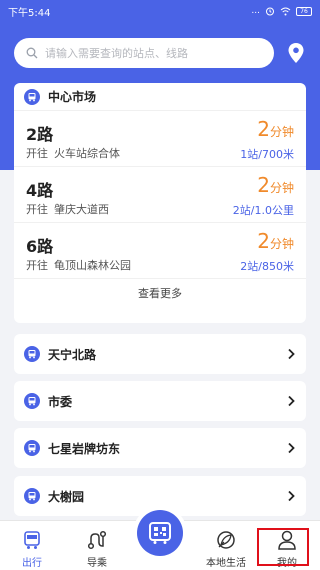 The height and width of the screenshot is (570, 320). I want to click on route-distance: 2站/1.0公里, so click(263, 210).